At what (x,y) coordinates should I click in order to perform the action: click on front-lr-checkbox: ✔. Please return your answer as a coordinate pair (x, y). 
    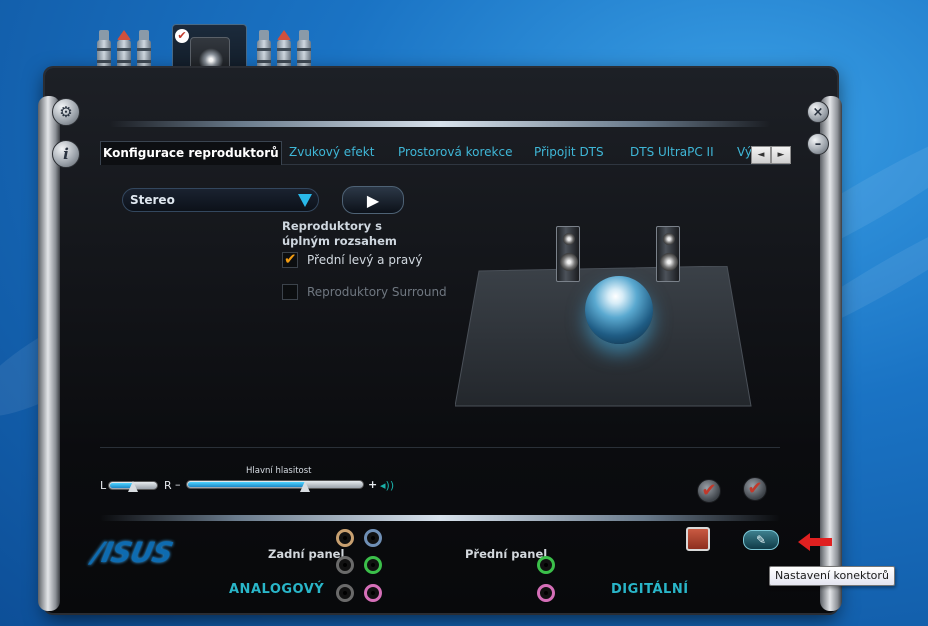
    Looking at the image, I should click on (290, 259).